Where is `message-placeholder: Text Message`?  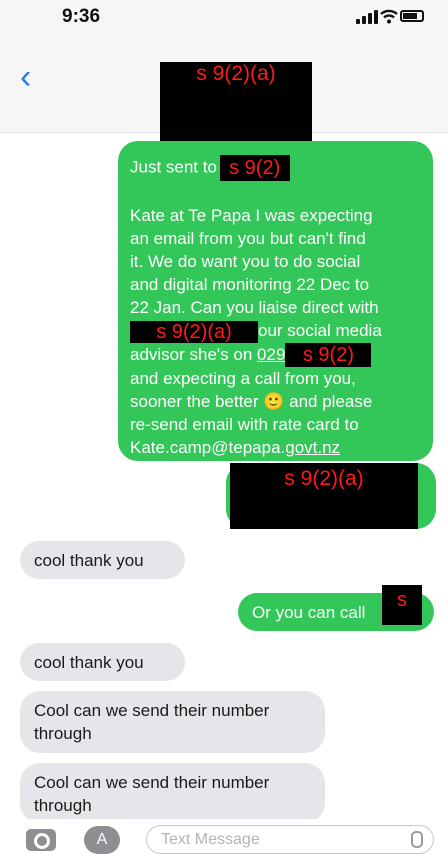 message-placeholder: Text Message is located at coordinates (210, 839).